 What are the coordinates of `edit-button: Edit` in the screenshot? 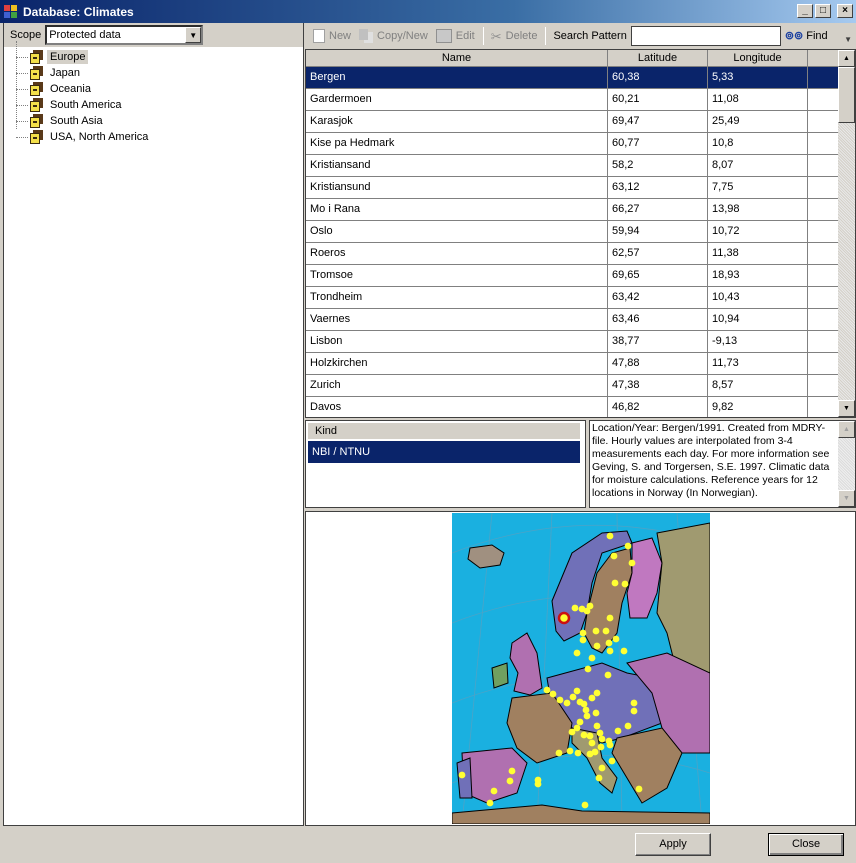 It's located at (455, 35).